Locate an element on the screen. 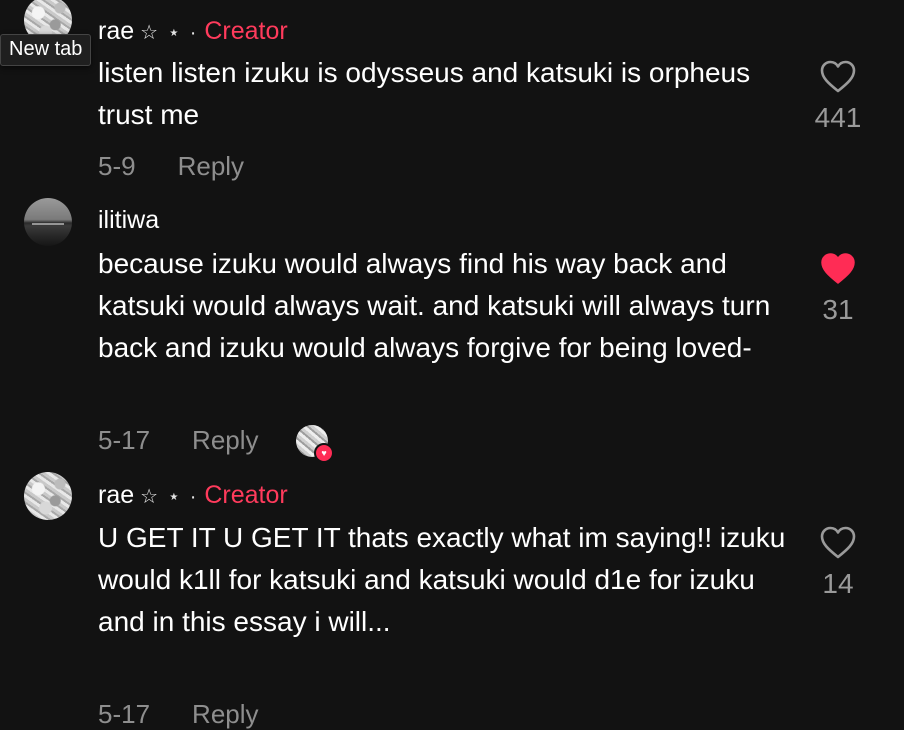 This screenshot has width=904, height=730. creator-liked-indicator: ♥ is located at coordinates (315, 444).